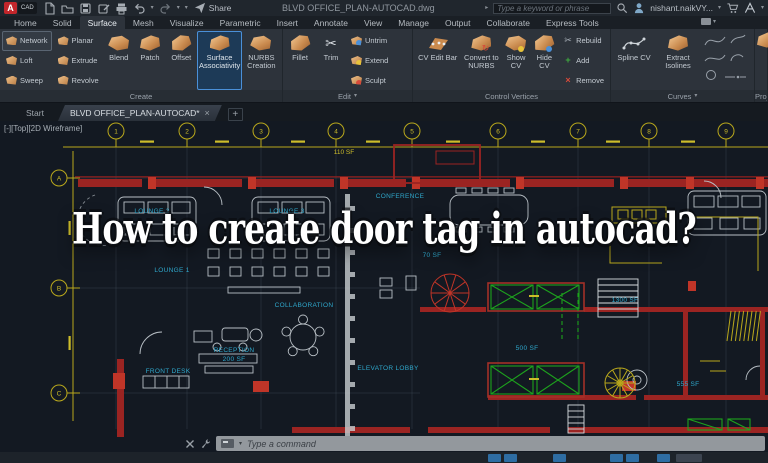  I want to click on svg-text: 7, so click(578, 132).